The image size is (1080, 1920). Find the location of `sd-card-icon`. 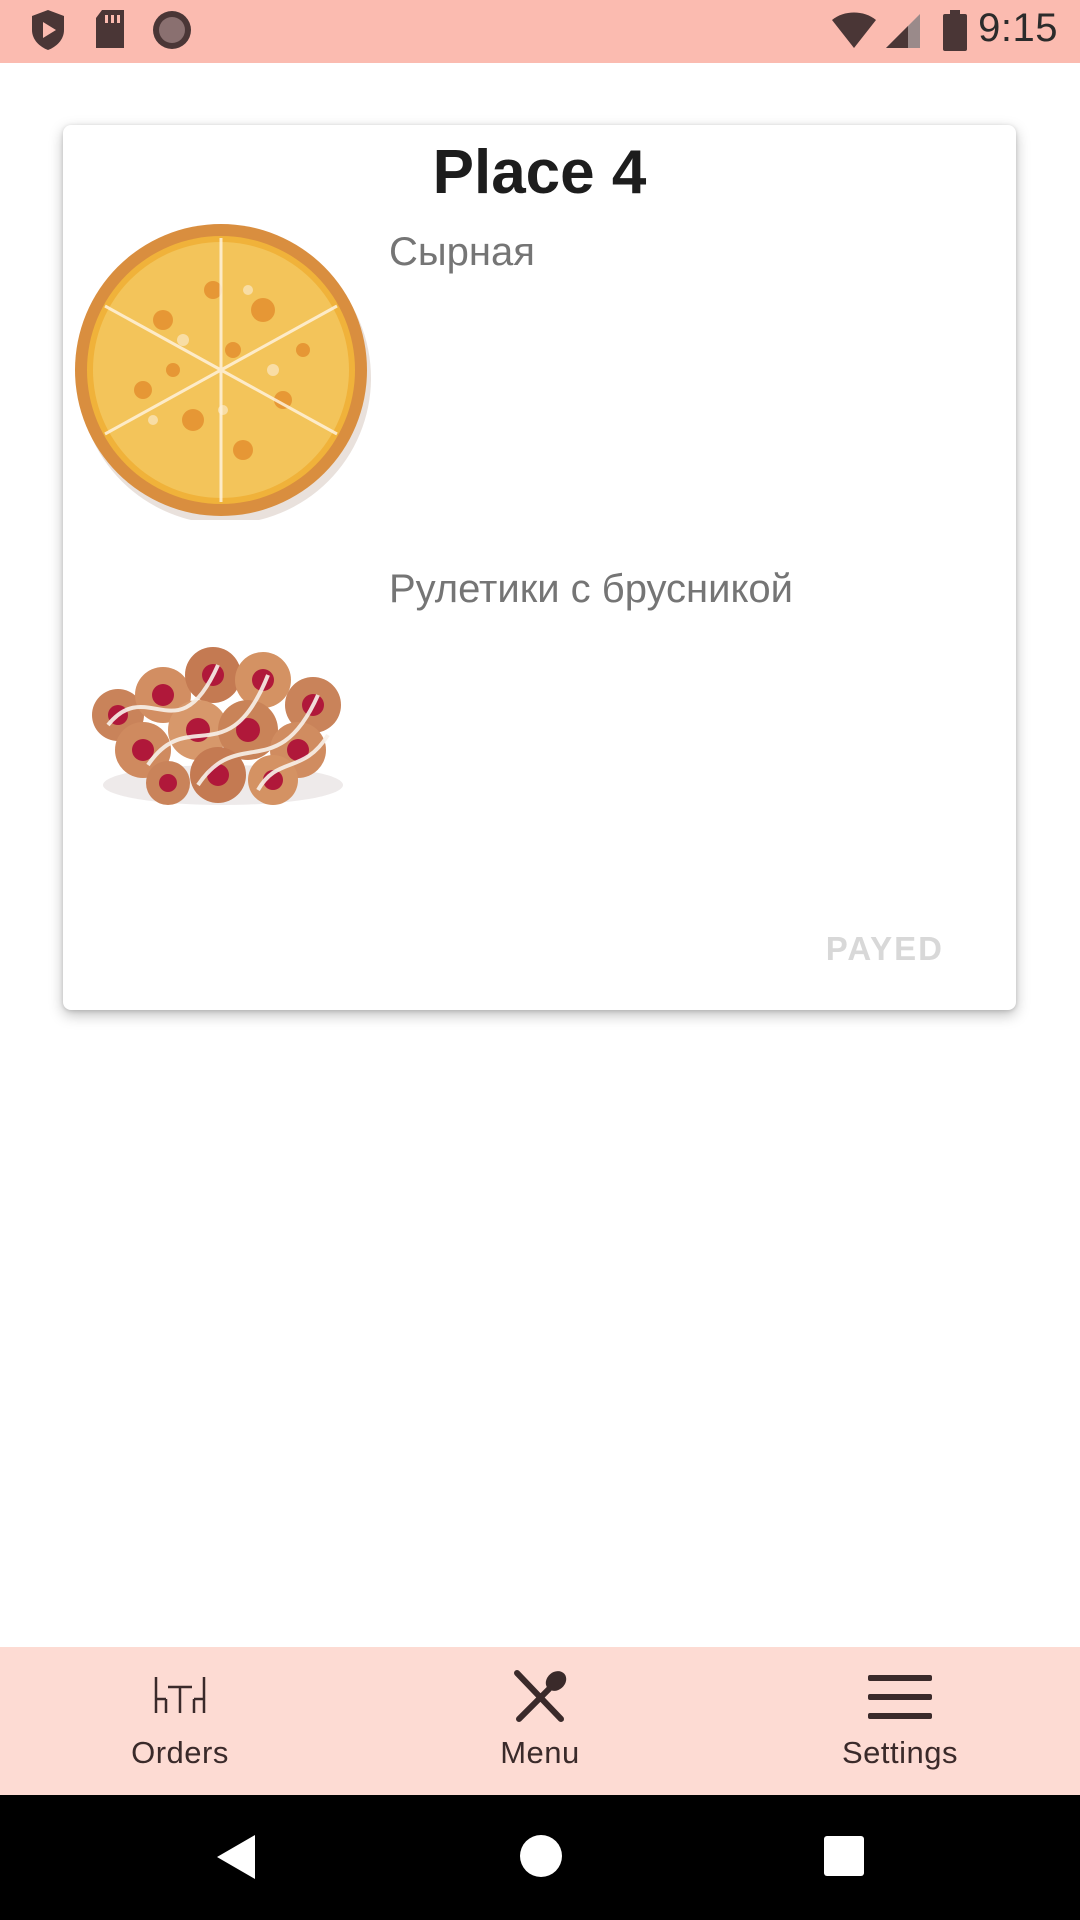

sd-card-icon is located at coordinates (110, 32).